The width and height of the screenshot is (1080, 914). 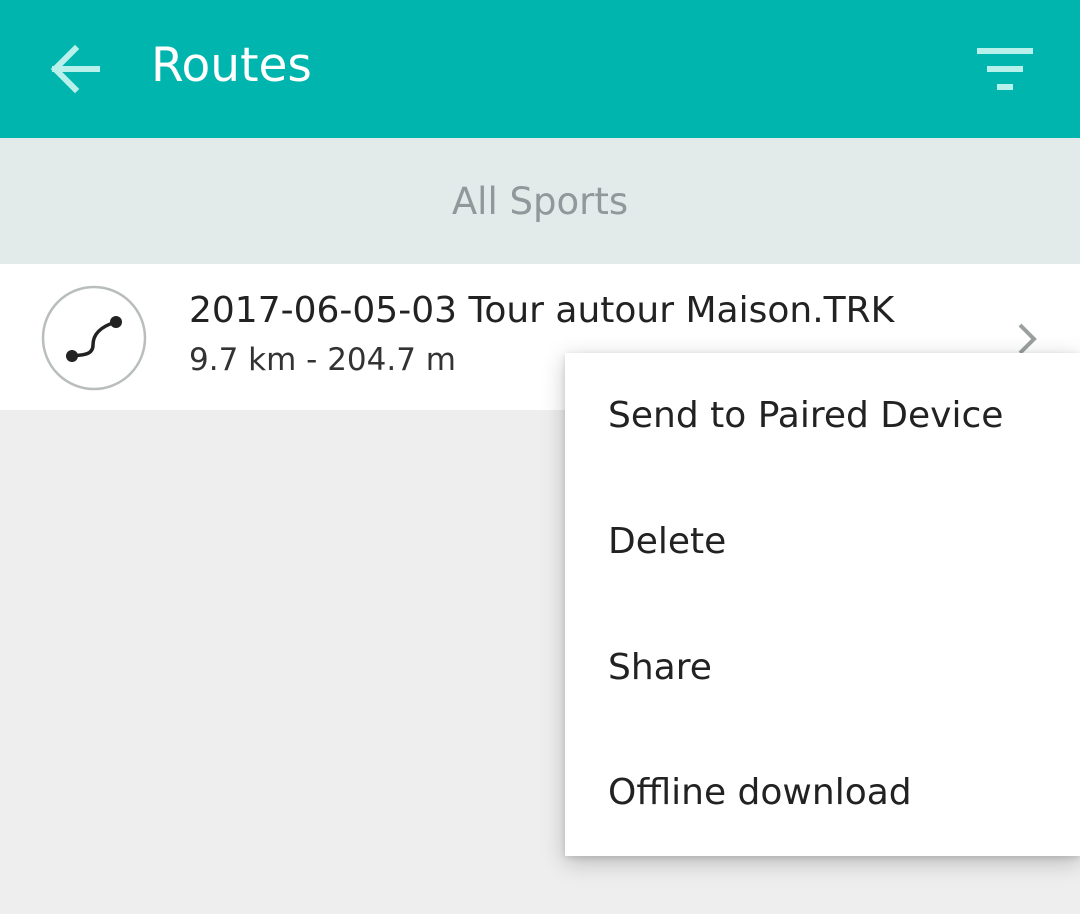 I want to click on route-path-icon, so click(x=94, y=338).